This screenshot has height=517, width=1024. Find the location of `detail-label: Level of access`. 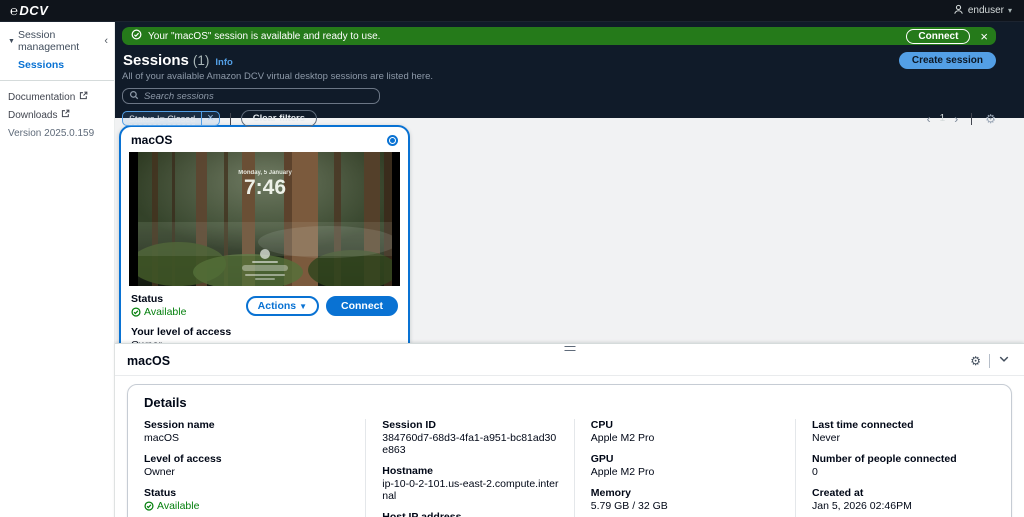

detail-label: Level of access is located at coordinates (183, 459).